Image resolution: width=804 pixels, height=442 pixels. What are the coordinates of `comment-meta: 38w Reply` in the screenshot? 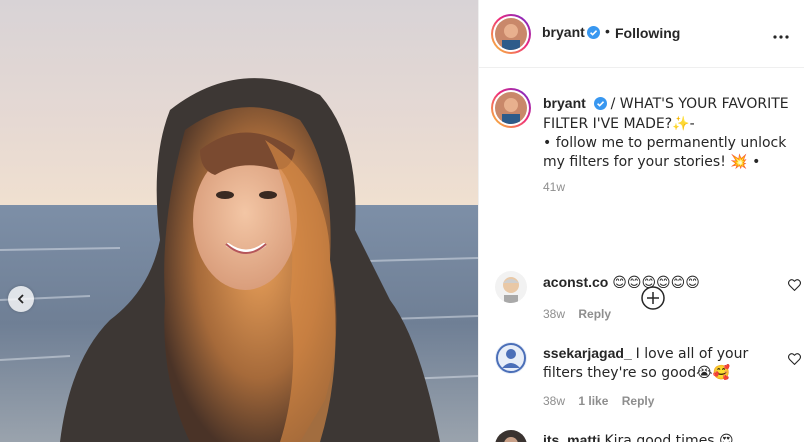 It's located at (582, 314).